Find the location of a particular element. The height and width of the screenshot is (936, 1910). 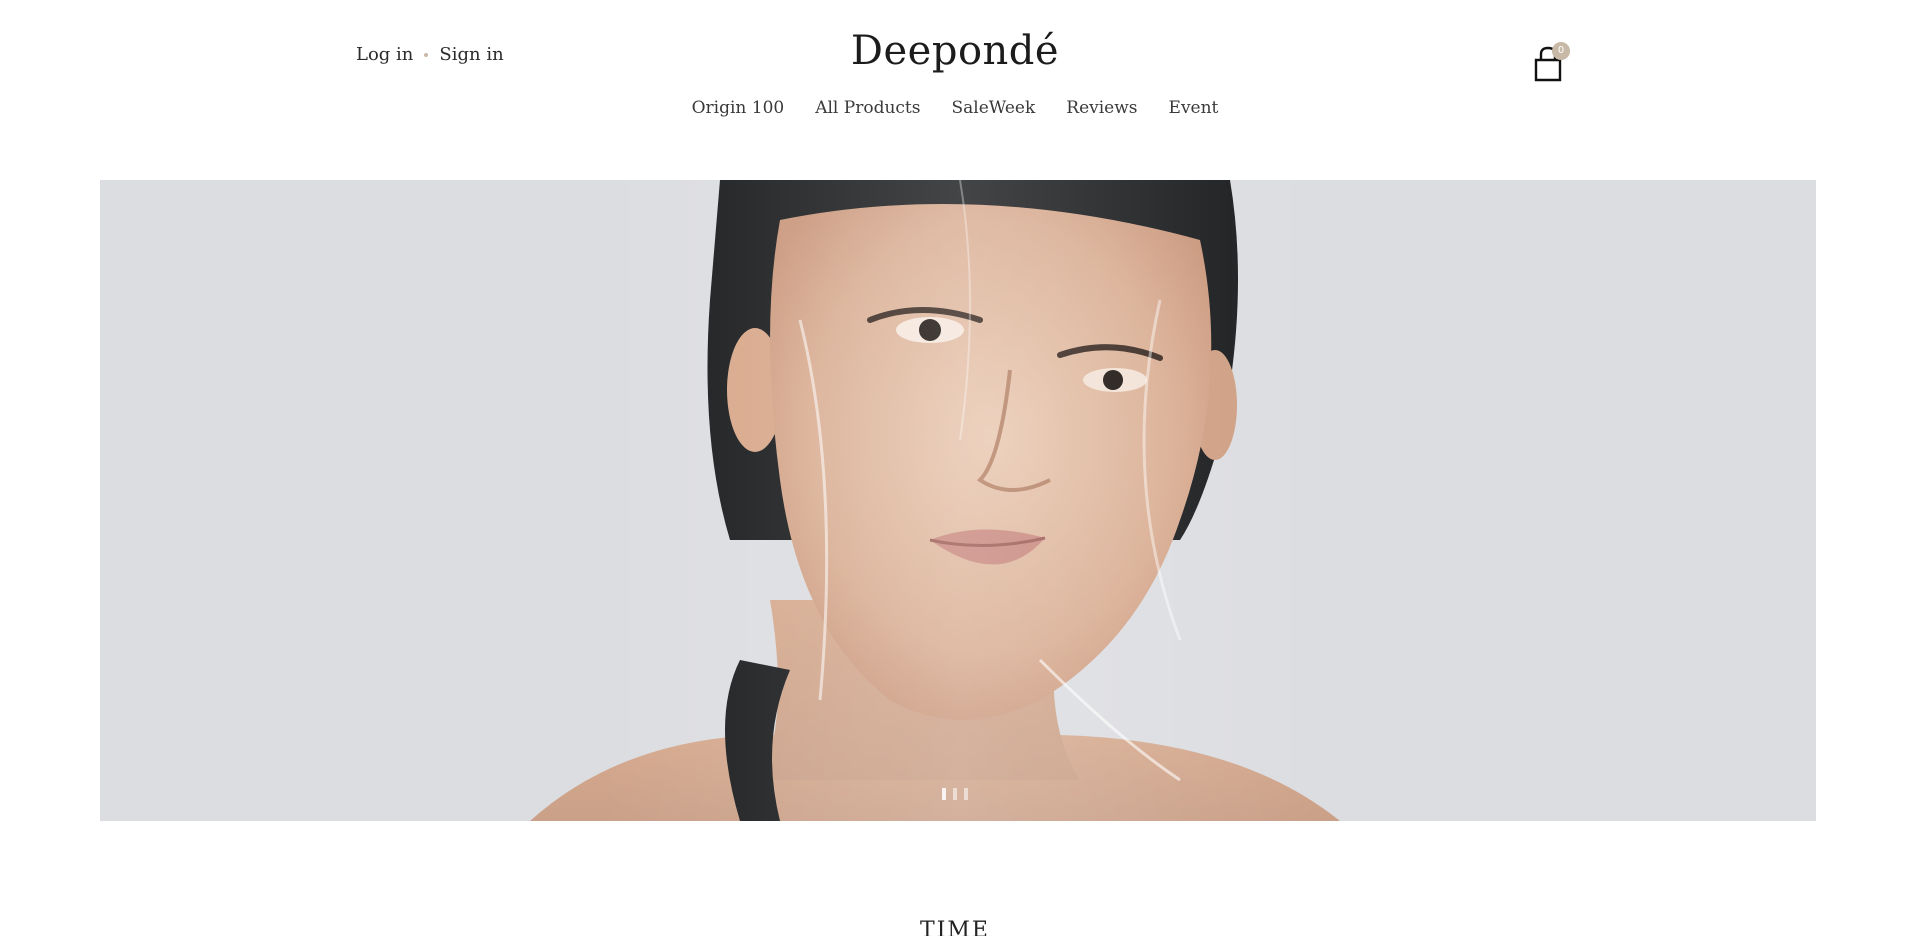

slider-indicators is located at coordinates (955, 794).